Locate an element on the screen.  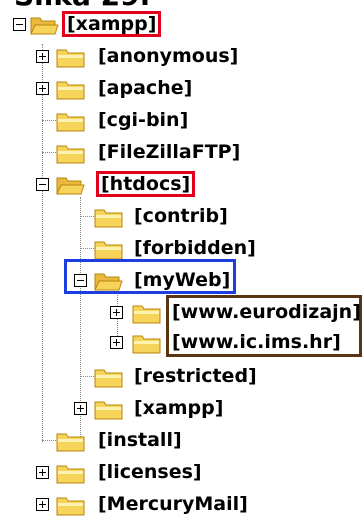
tree-node-filezillaftp: [FileZillaFTP] is located at coordinates (182, 152).